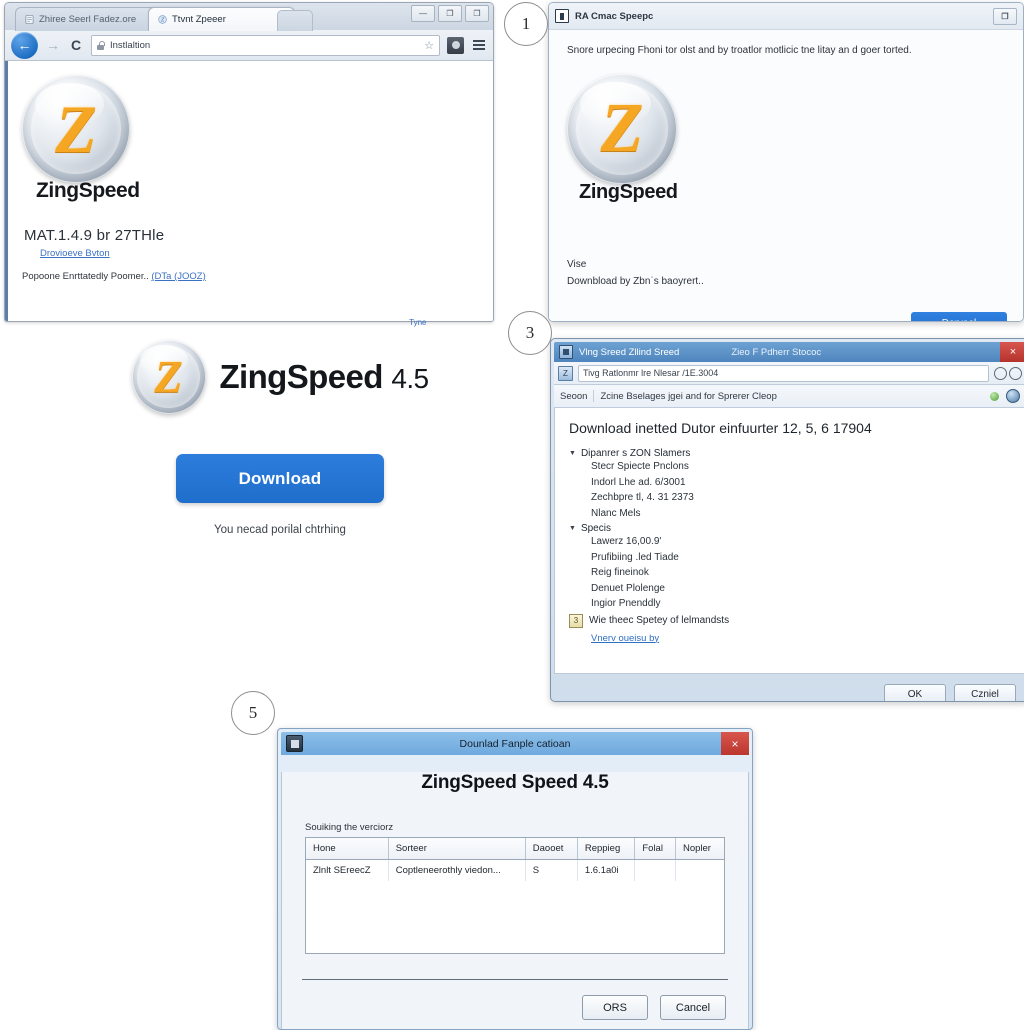 The height and width of the screenshot is (1030, 1024). I want to click on list-item: Prufibiing .led Tiade, so click(635, 557).